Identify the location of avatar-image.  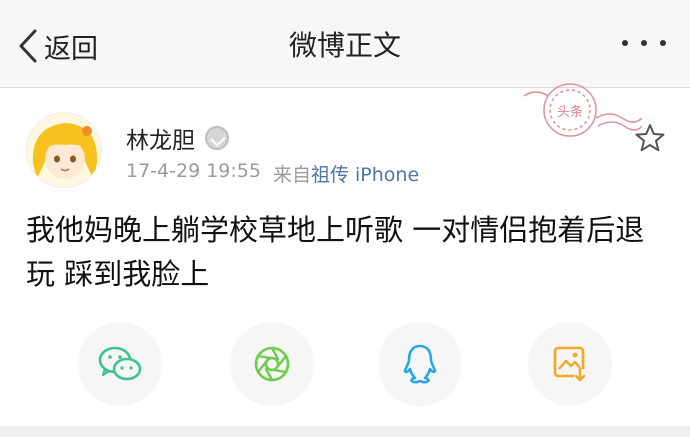
(64, 150).